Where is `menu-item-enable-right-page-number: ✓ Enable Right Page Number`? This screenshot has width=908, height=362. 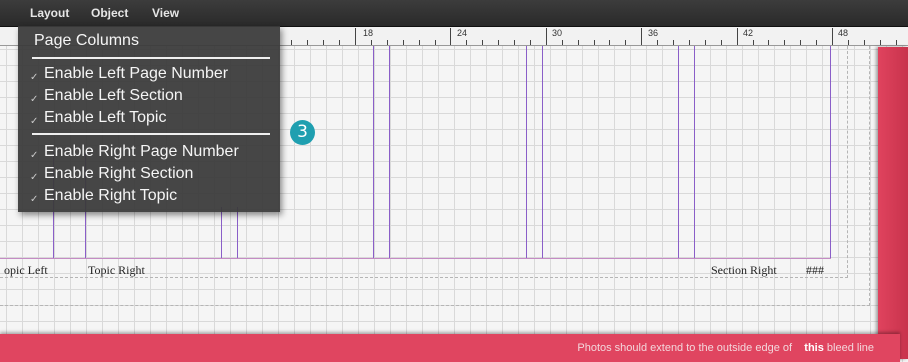
menu-item-enable-right-page-number: ✓ Enable Right Page Number is located at coordinates (134, 152).